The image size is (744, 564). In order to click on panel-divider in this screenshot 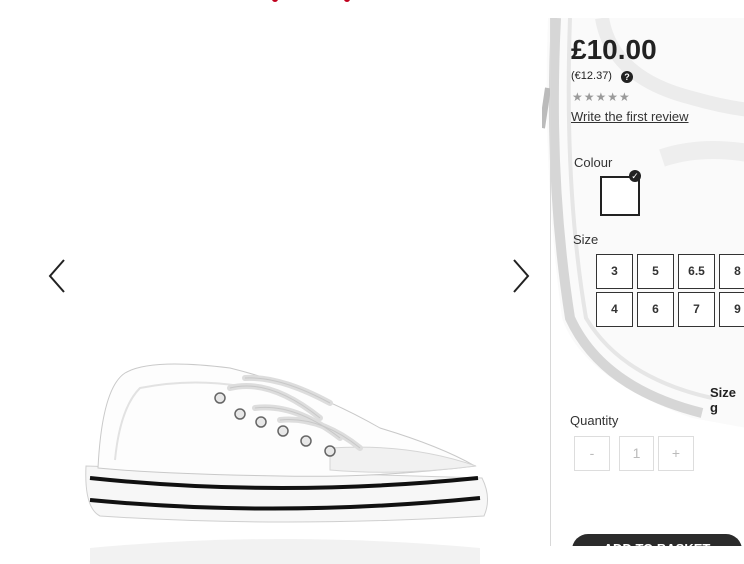, I will do `click(550, 282)`.